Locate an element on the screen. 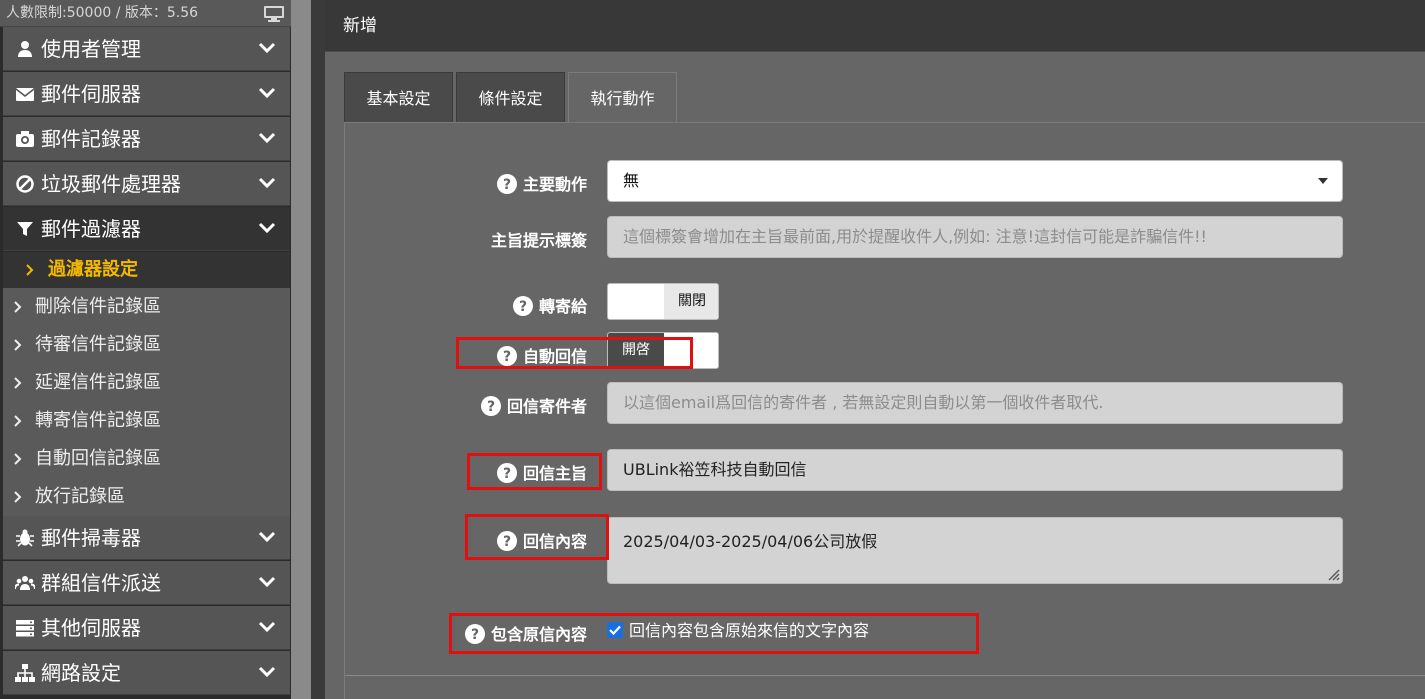  submenu-item-deleted-log: 刪除信件記錄區 is located at coordinates (146, 307).